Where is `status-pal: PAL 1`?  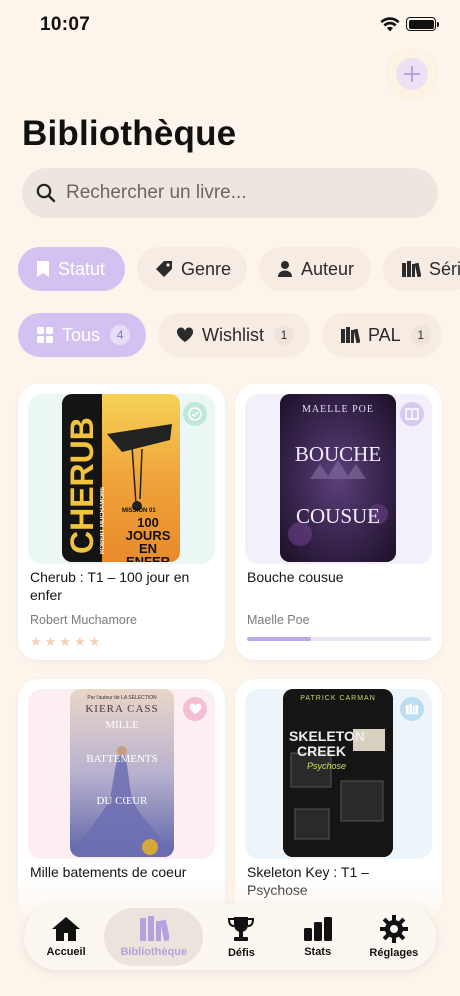
status-pal: PAL 1 is located at coordinates (382, 335).